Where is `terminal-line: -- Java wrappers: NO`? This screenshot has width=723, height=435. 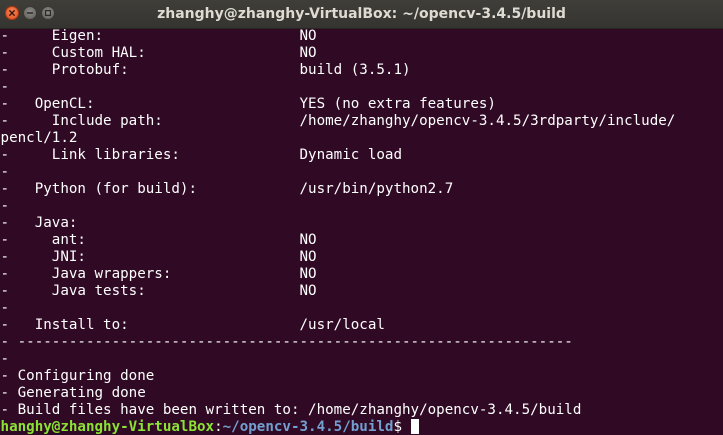 terminal-line: -- Java wrappers: NO is located at coordinates (158, 274).